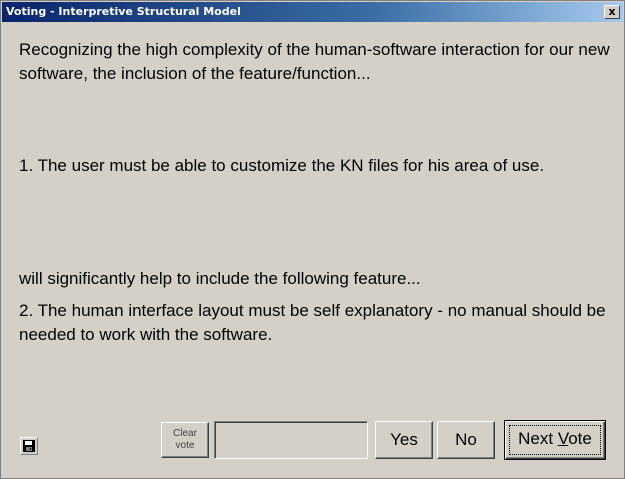  What do you see at coordinates (404, 440) in the screenshot?
I see `yes-button: Yes` at bounding box center [404, 440].